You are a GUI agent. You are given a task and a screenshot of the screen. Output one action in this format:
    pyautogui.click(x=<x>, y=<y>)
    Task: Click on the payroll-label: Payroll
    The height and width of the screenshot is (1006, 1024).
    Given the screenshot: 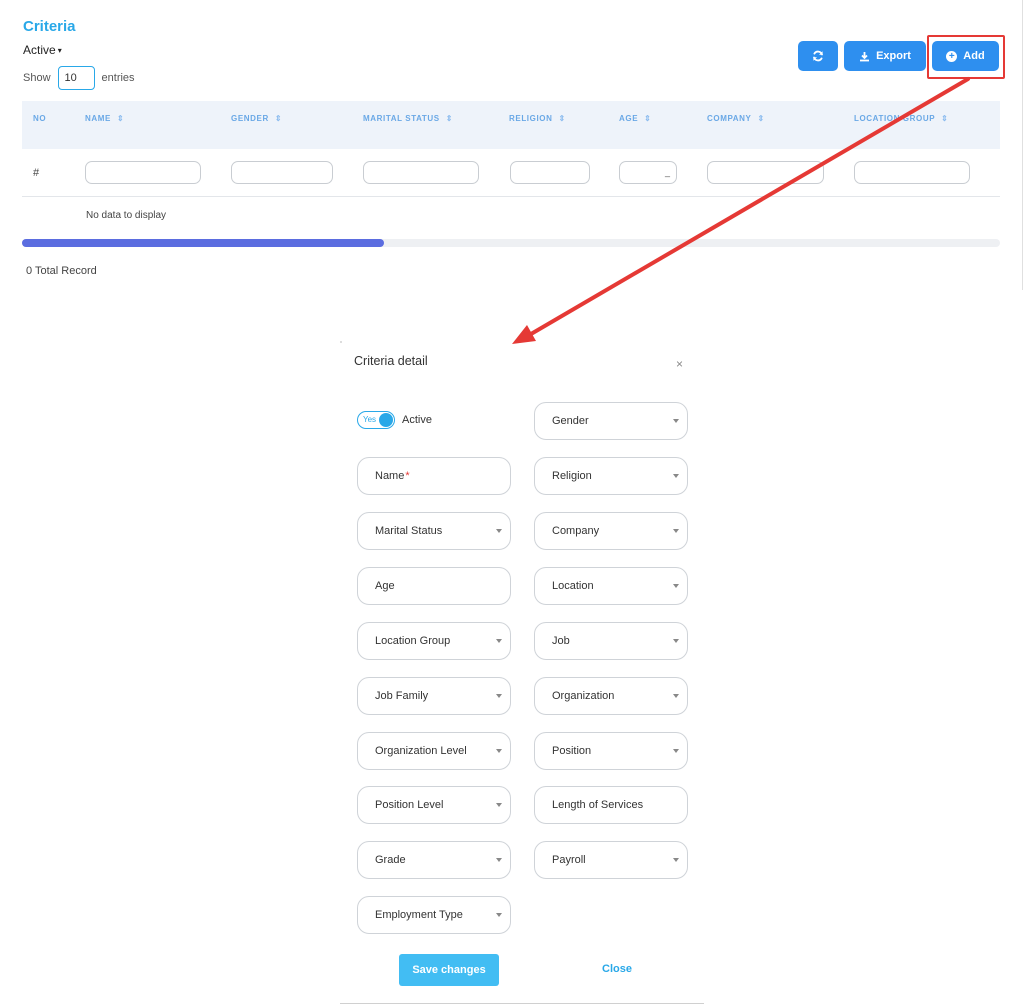 What is the action you would take?
    pyautogui.click(x=569, y=860)
    